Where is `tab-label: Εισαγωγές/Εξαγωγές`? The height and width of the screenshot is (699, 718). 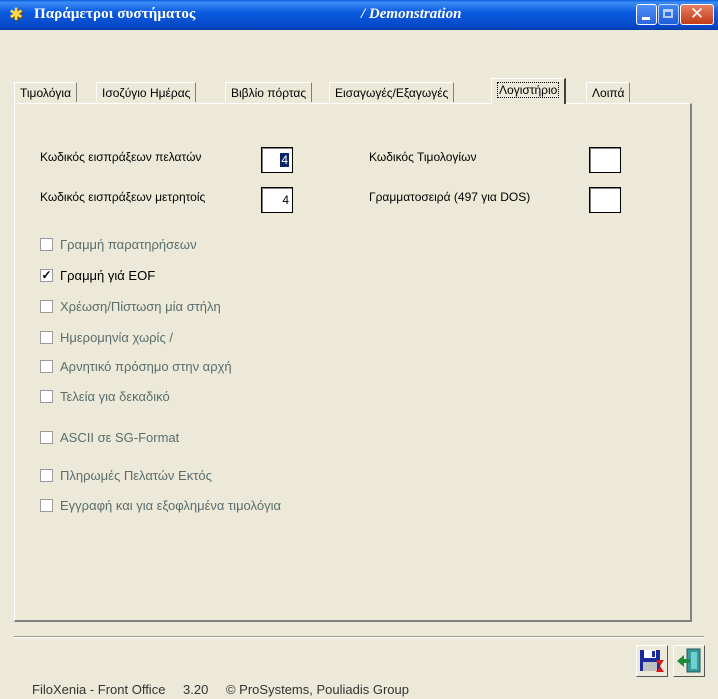
tab-label: Εισαγωγές/Εξαγωγές is located at coordinates (392, 93).